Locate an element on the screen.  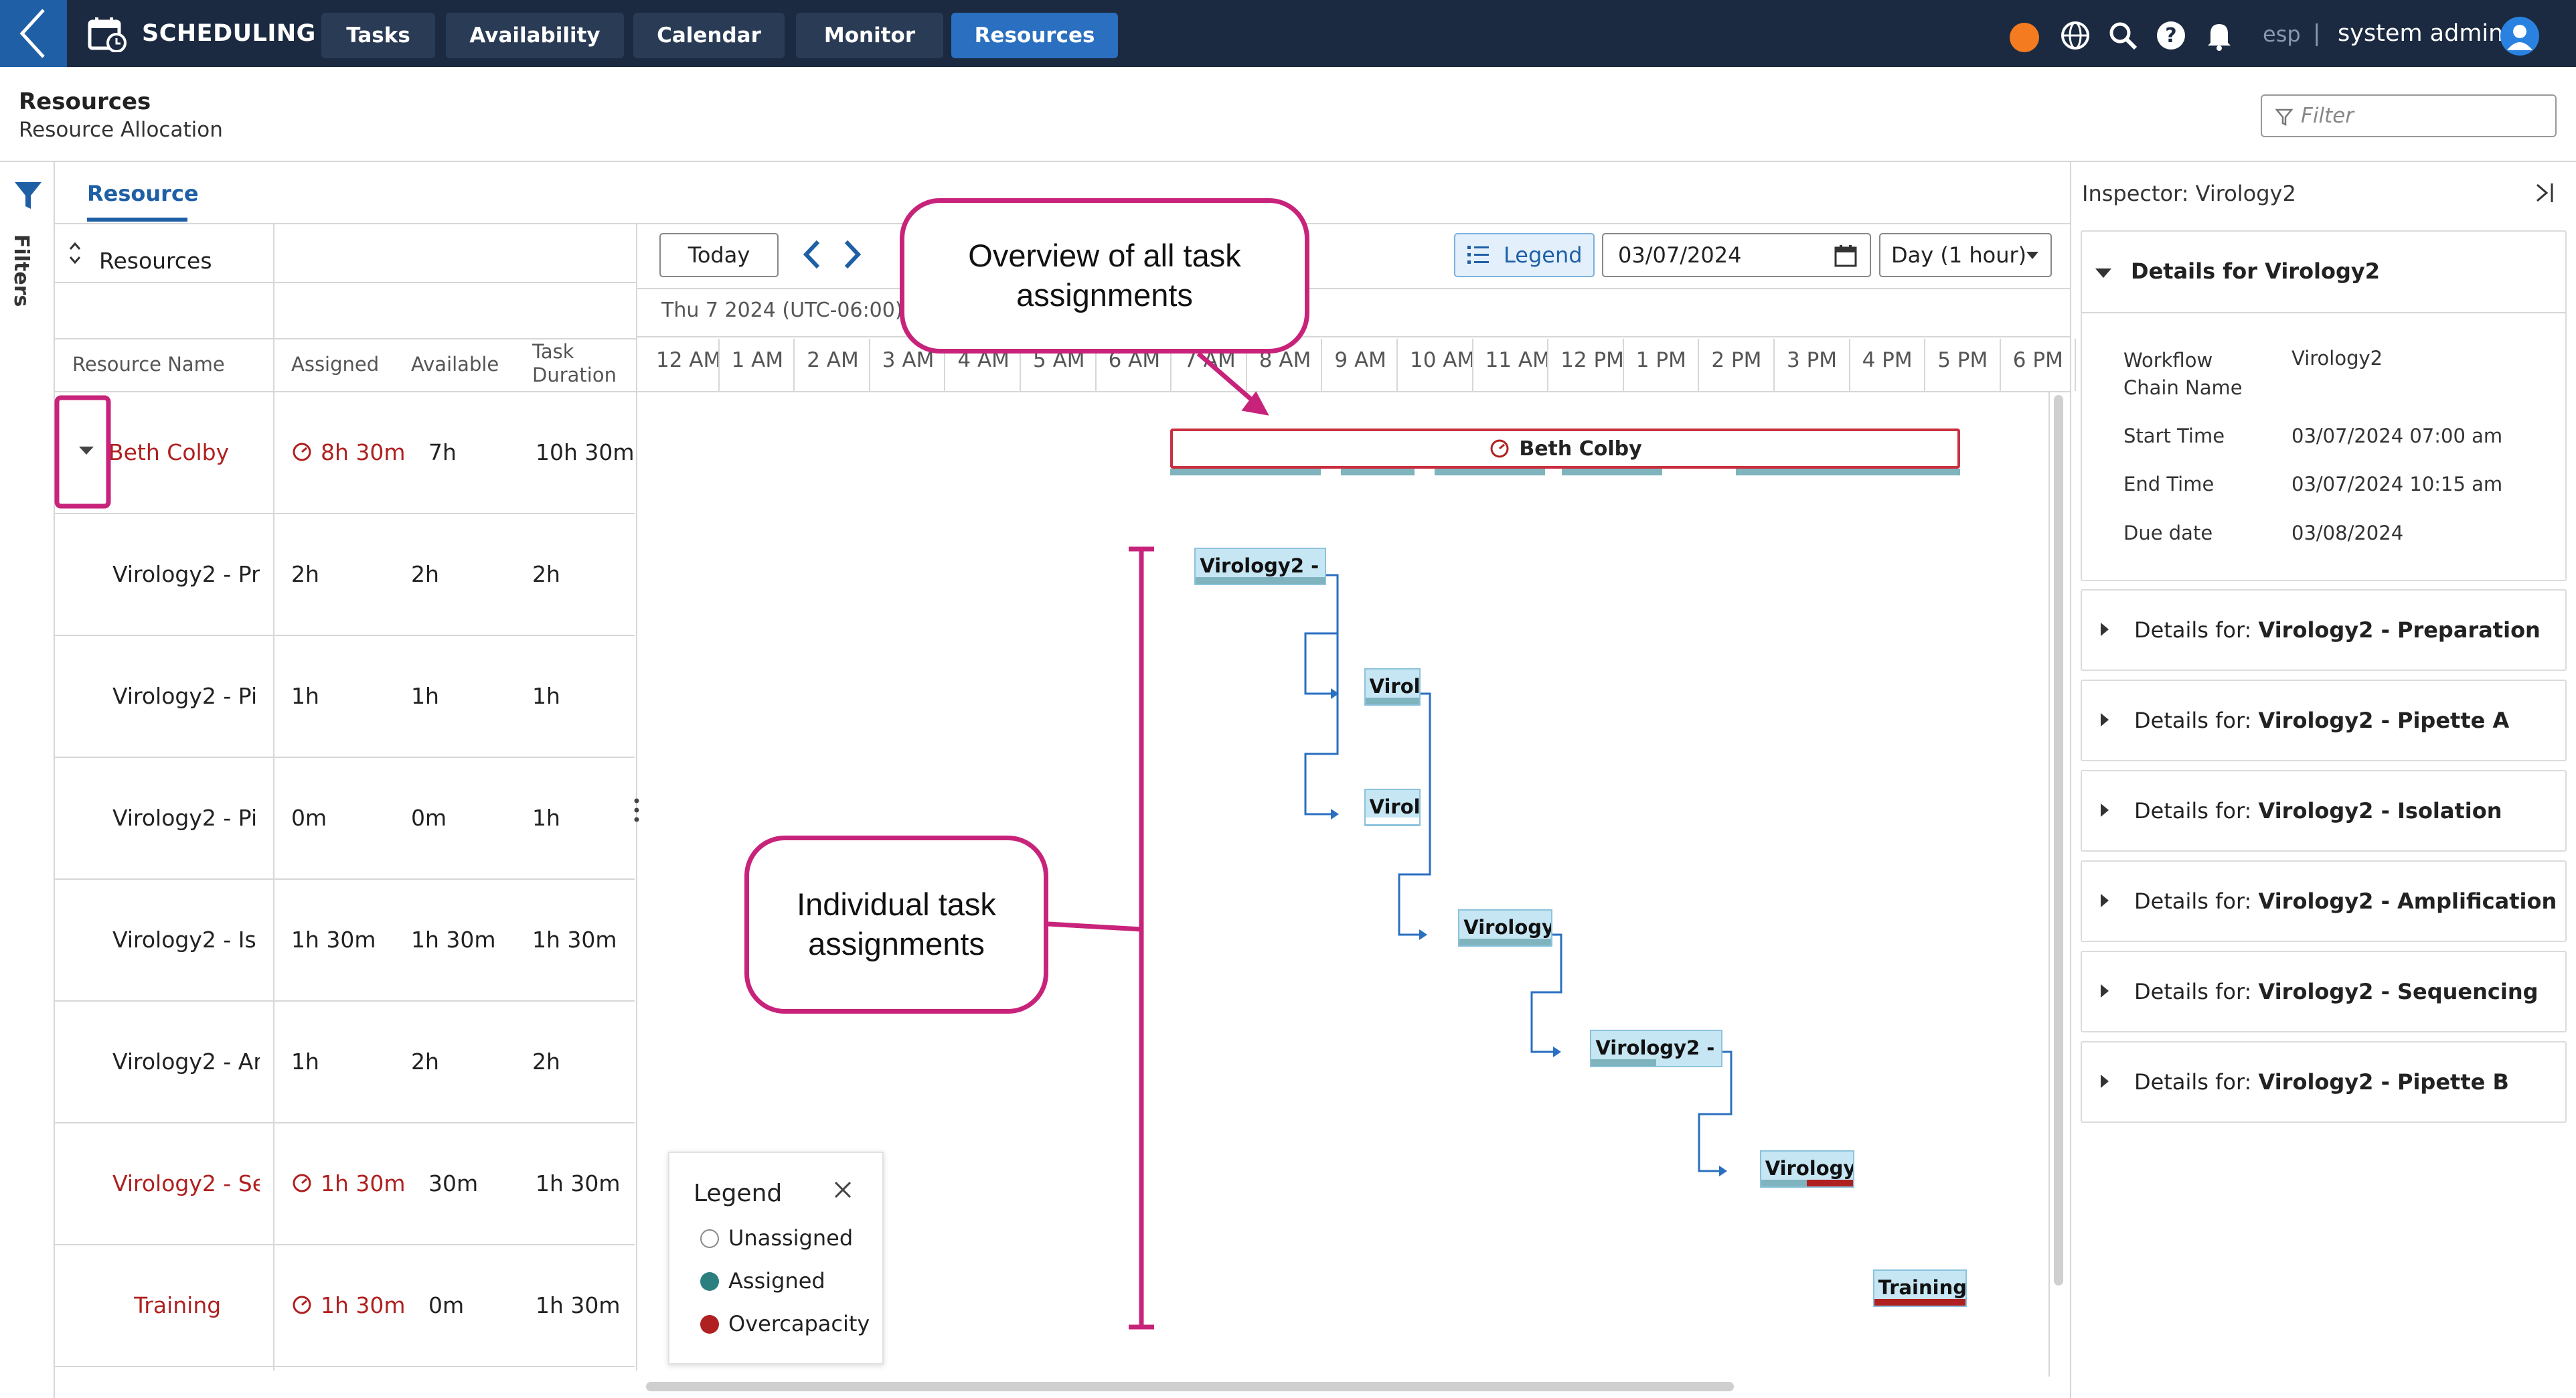
expand-caret-highlight is located at coordinates (83, 452).